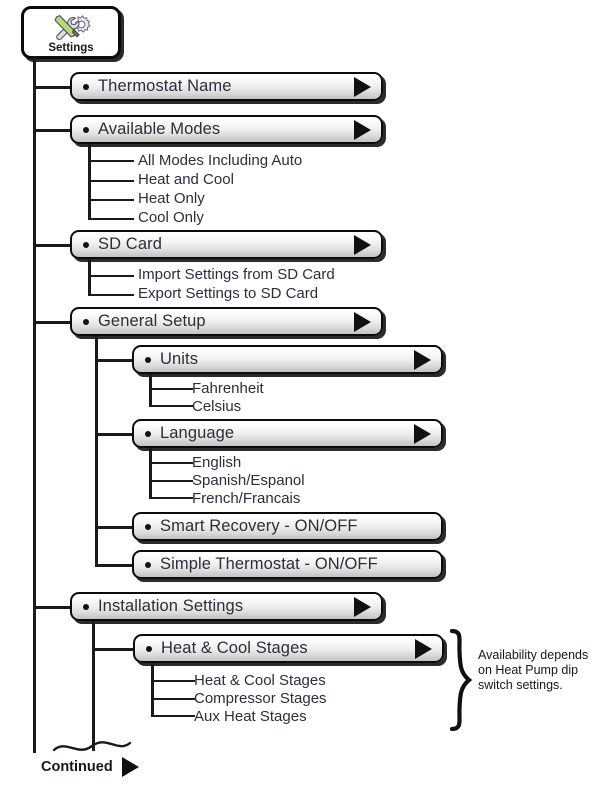  I want to click on leaf-all-modes-including-auto: All Modes Including Auto, so click(220, 160).